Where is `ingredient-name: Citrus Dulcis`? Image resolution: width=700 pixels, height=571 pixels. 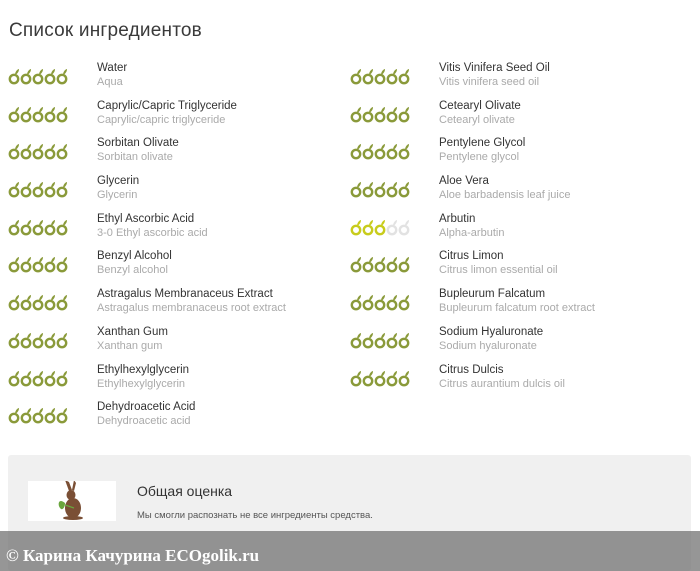 ingredient-name: Citrus Dulcis is located at coordinates (471, 369).